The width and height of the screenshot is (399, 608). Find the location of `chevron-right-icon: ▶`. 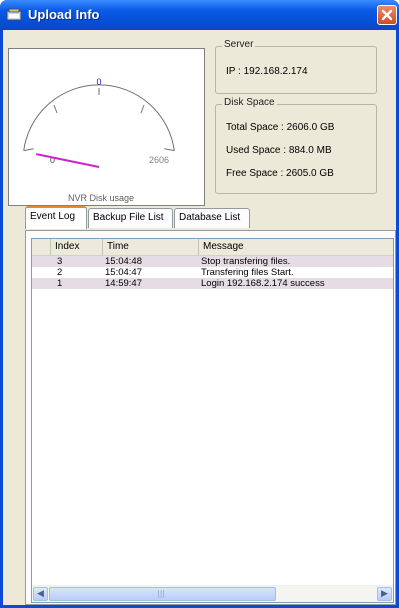

chevron-right-icon: ▶ is located at coordinates (384, 594).